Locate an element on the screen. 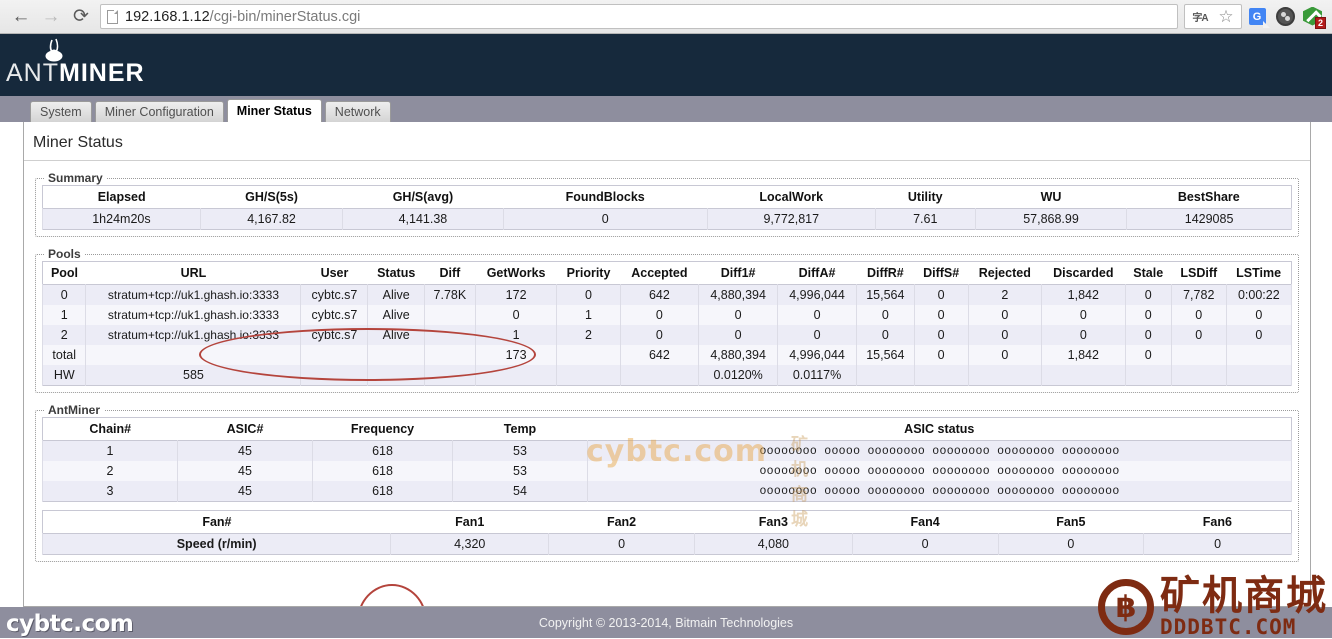 The width and height of the screenshot is (1332, 639). ant-icon is located at coordinates (61, 49).